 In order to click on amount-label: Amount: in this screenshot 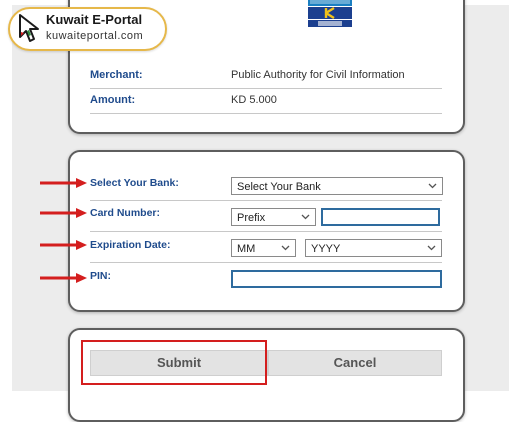, I will do `click(113, 100)`.